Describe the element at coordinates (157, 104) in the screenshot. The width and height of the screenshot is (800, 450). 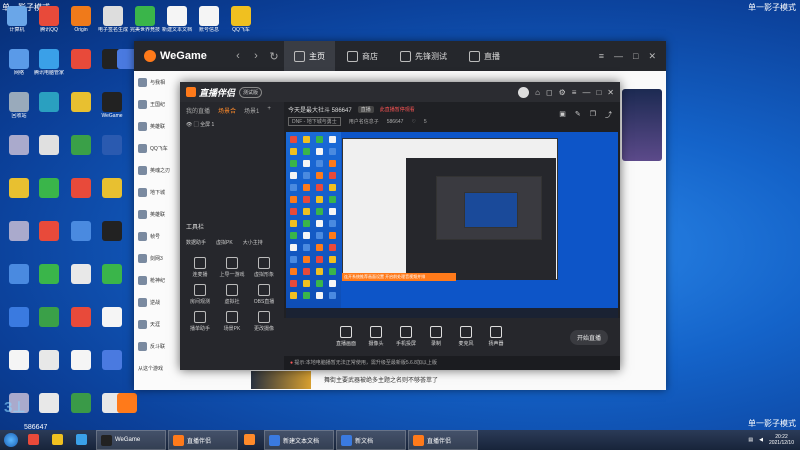
I see `sidebar-game-item: 王国纪` at that location.